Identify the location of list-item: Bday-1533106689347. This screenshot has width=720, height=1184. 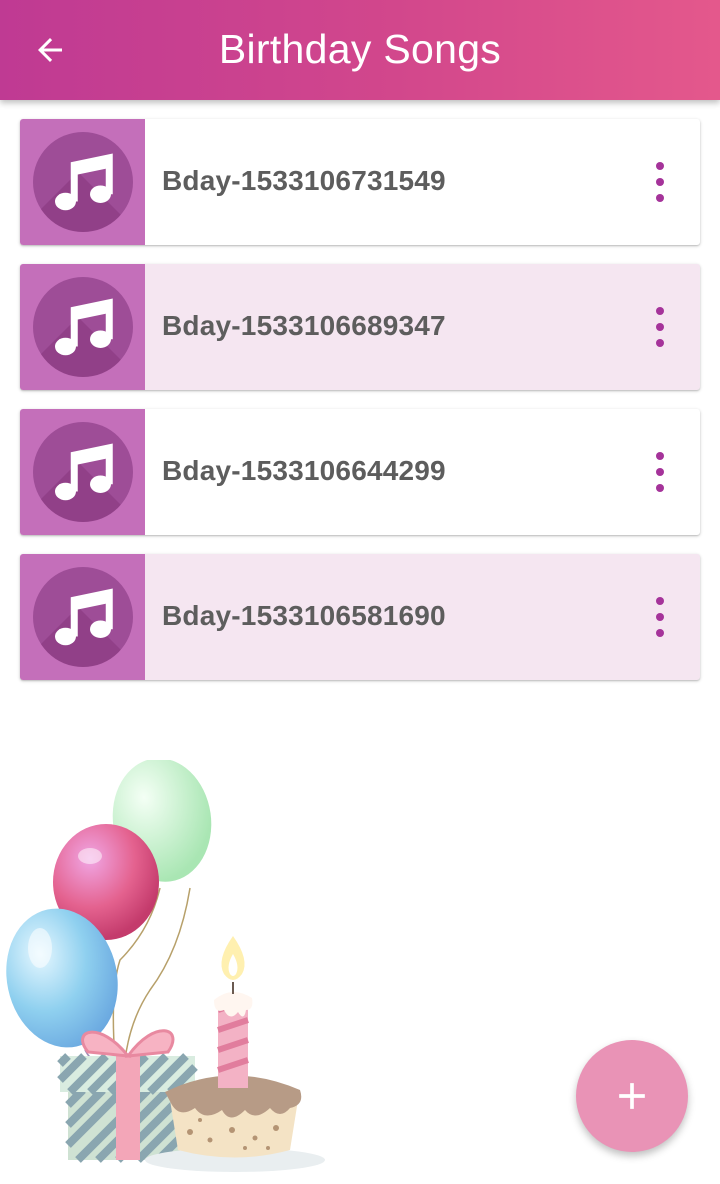
(360, 327).